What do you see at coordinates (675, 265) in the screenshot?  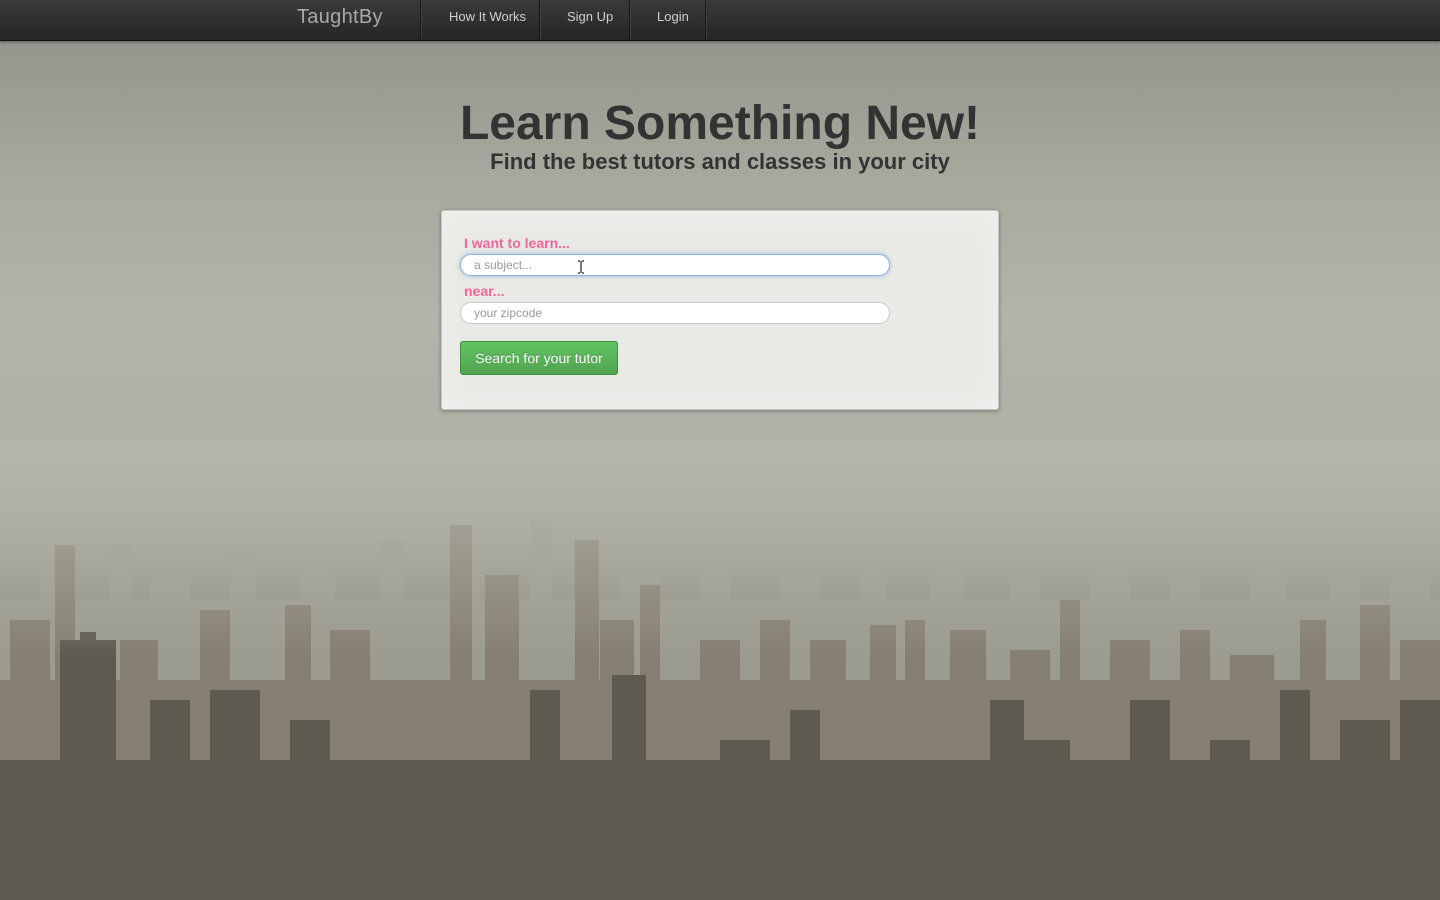 I see `subject-input` at bounding box center [675, 265].